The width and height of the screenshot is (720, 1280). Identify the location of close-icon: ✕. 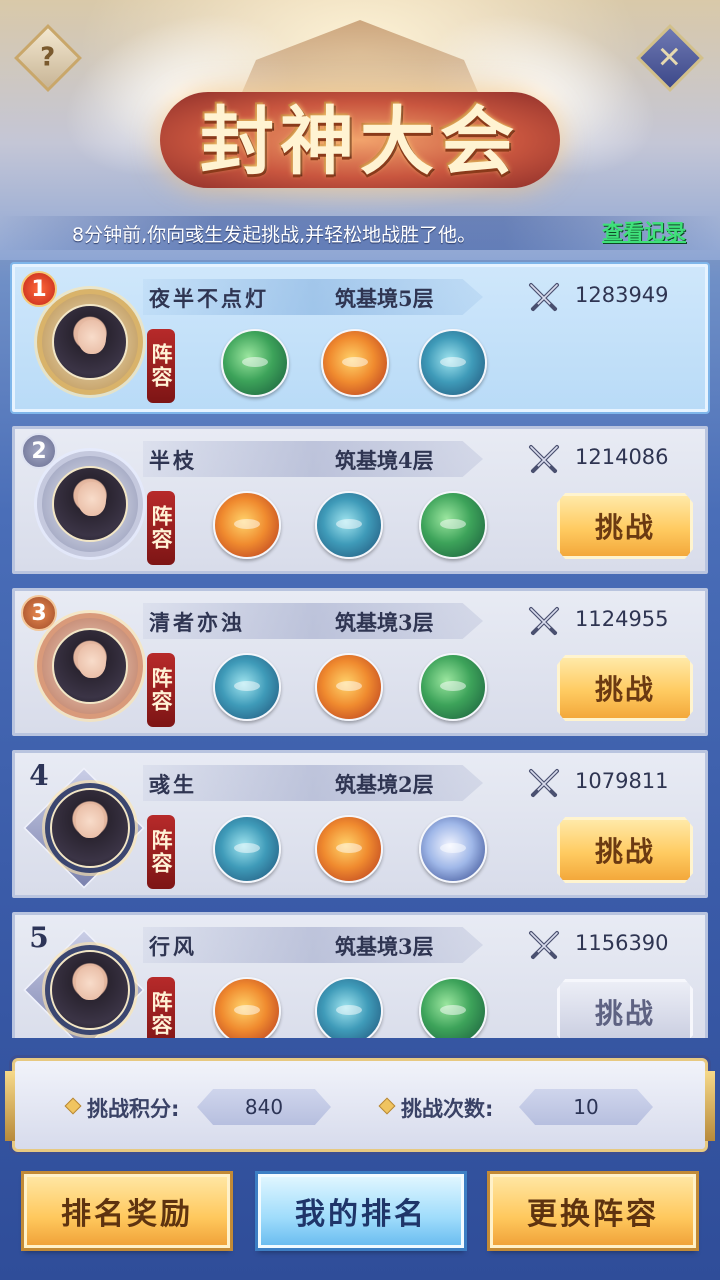
(670, 58).